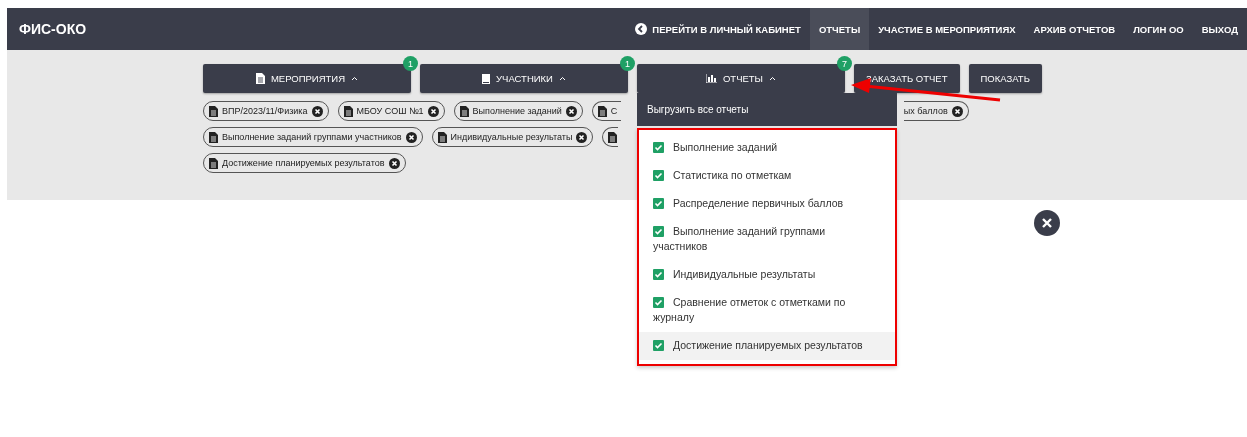 The height and width of the screenshot is (437, 1247). Describe the element at coordinates (390, 111) in the screenshot. I see `chip-label: МБОУ СОШ №1` at that location.